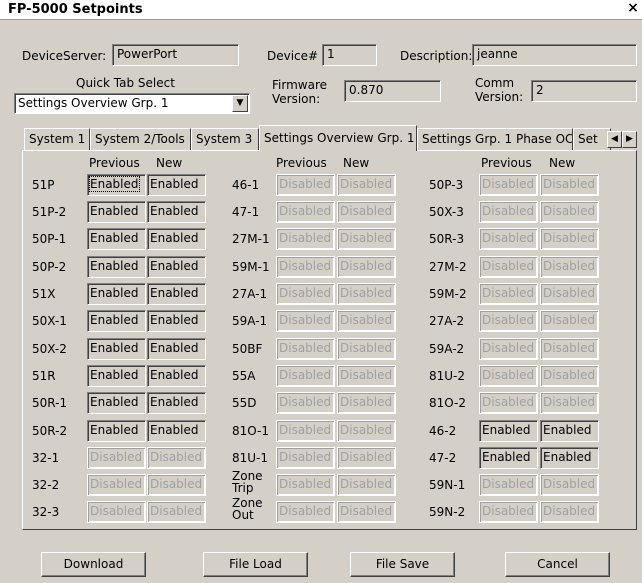 This screenshot has height=583, width=642. I want to click on col3-header-new: New, so click(562, 163).